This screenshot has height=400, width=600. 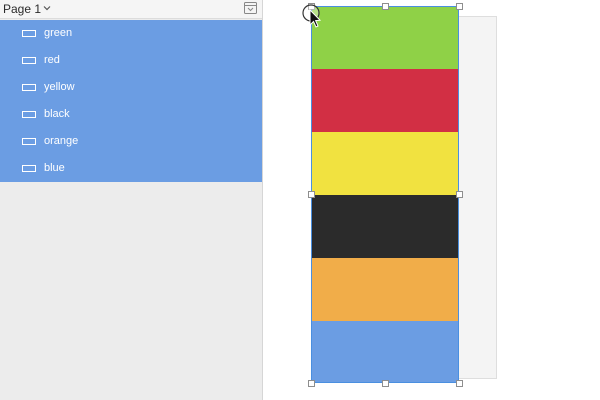 I want to click on yellow-rectangle, so click(x=385, y=163).